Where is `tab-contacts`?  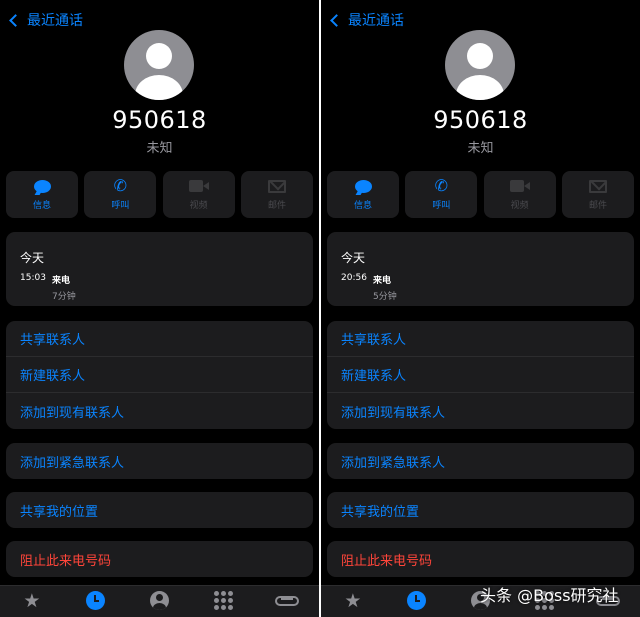
tab-contacts is located at coordinates (159, 603).